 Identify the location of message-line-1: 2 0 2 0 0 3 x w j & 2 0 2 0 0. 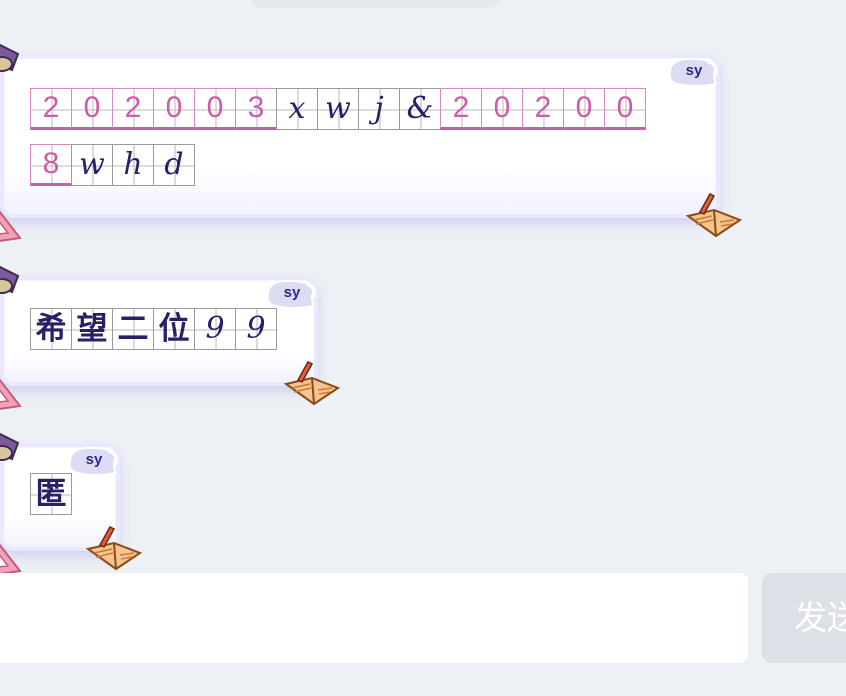
(338, 109).